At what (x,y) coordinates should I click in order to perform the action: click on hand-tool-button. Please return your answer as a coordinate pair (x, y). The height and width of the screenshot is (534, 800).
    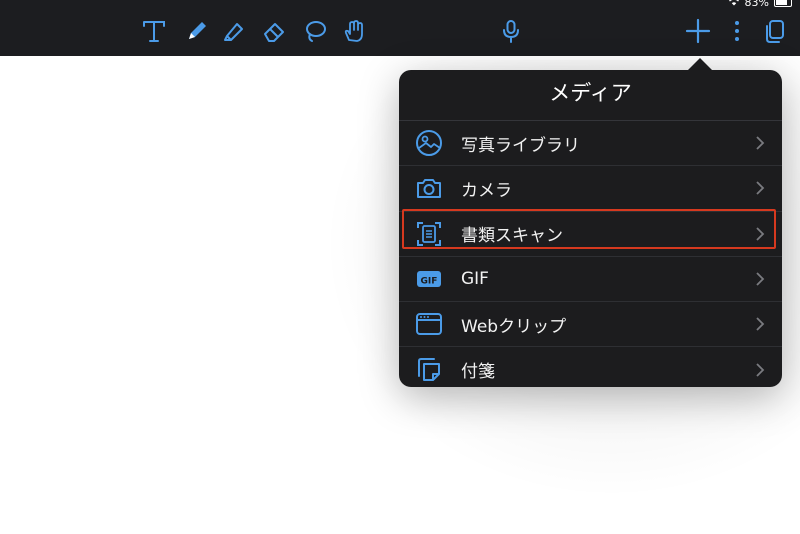
    Looking at the image, I should click on (354, 31).